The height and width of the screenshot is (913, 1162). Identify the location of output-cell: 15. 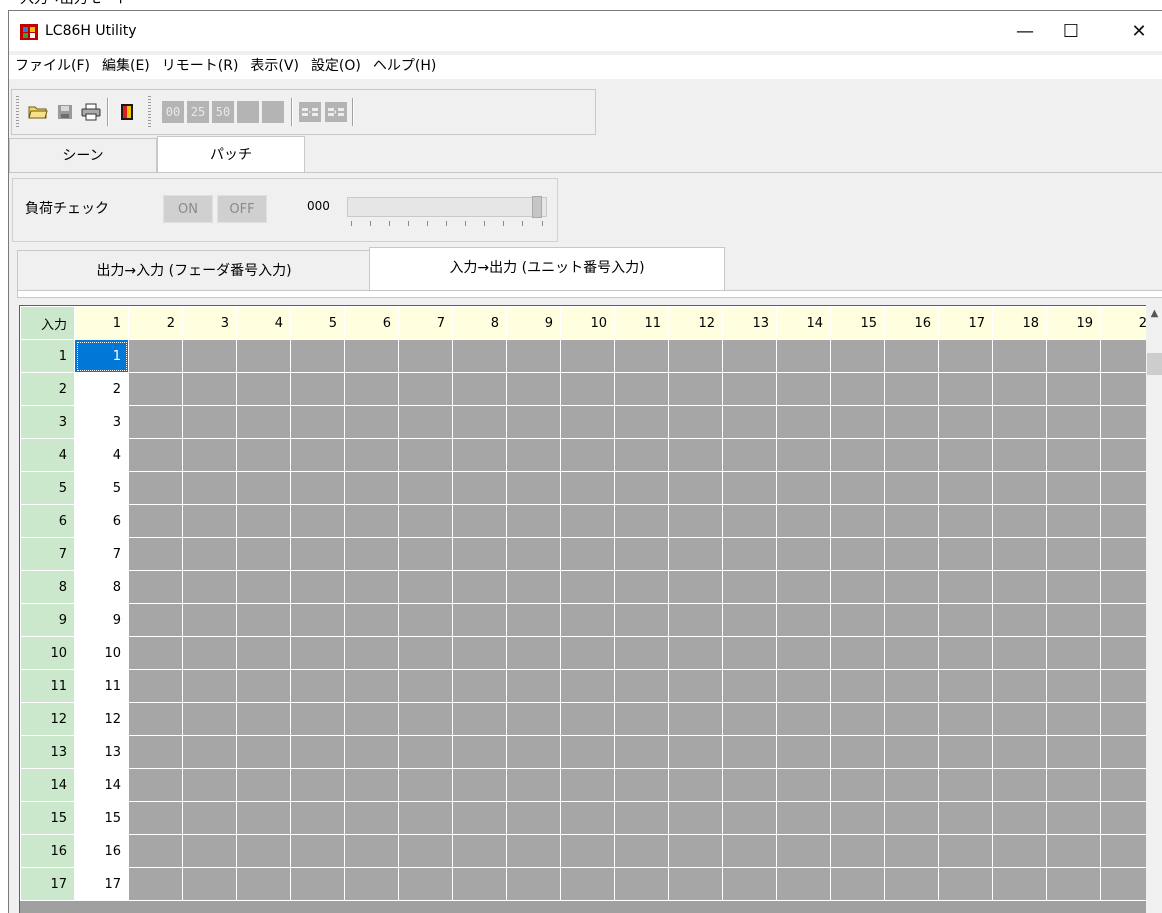
(101, 818).